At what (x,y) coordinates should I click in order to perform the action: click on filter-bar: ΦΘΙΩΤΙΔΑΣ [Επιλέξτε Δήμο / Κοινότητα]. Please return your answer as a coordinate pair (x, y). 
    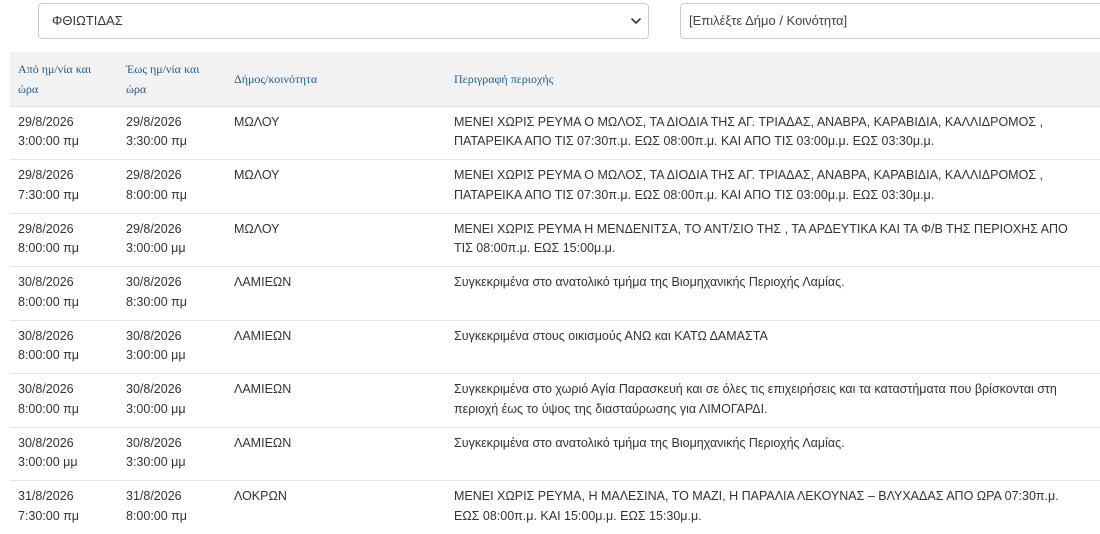
    Looking at the image, I should click on (550, 26).